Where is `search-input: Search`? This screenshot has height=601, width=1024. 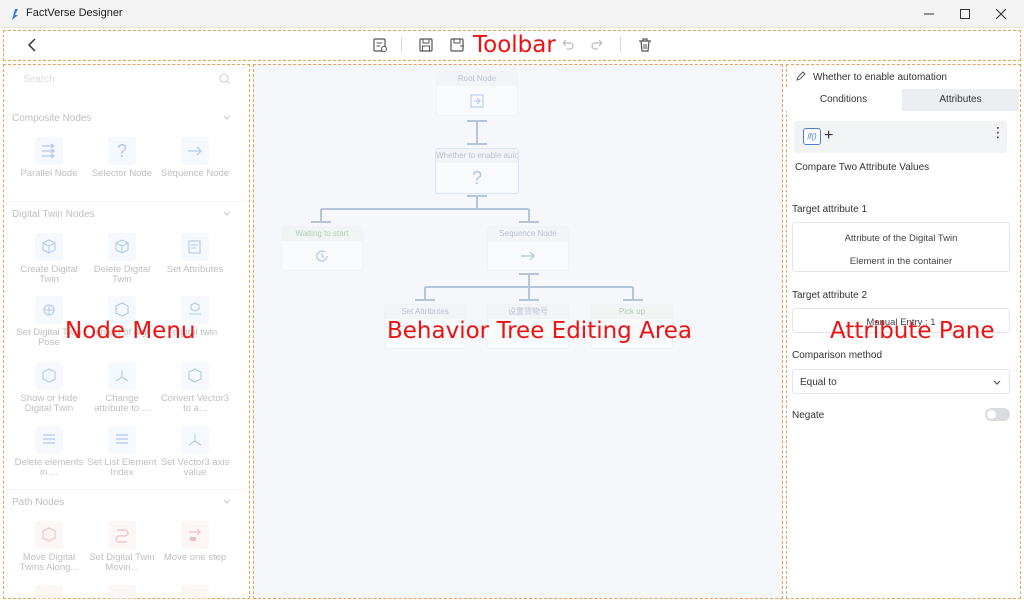
search-input: Search is located at coordinates (125, 80).